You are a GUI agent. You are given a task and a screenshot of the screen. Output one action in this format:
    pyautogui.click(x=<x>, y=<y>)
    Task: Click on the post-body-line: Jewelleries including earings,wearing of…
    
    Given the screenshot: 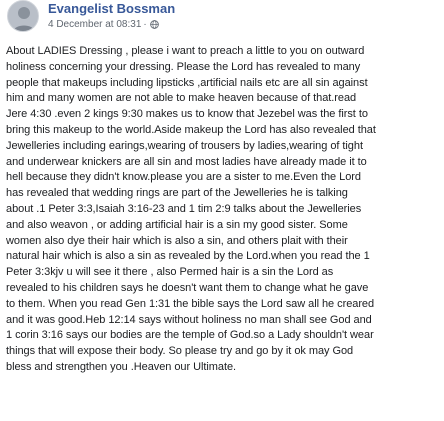 What is the action you would take?
    pyautogui.click(x=184, y=145)
    